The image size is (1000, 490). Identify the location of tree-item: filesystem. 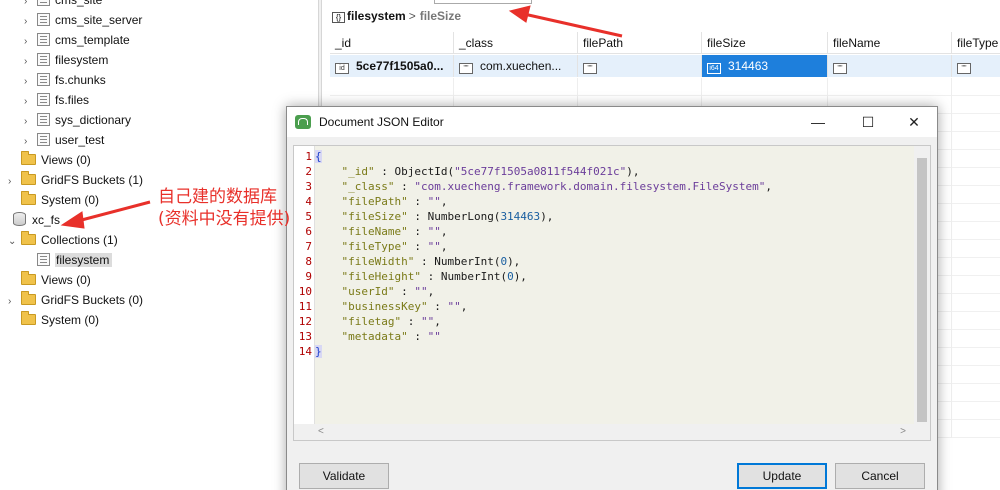
(68, 260).